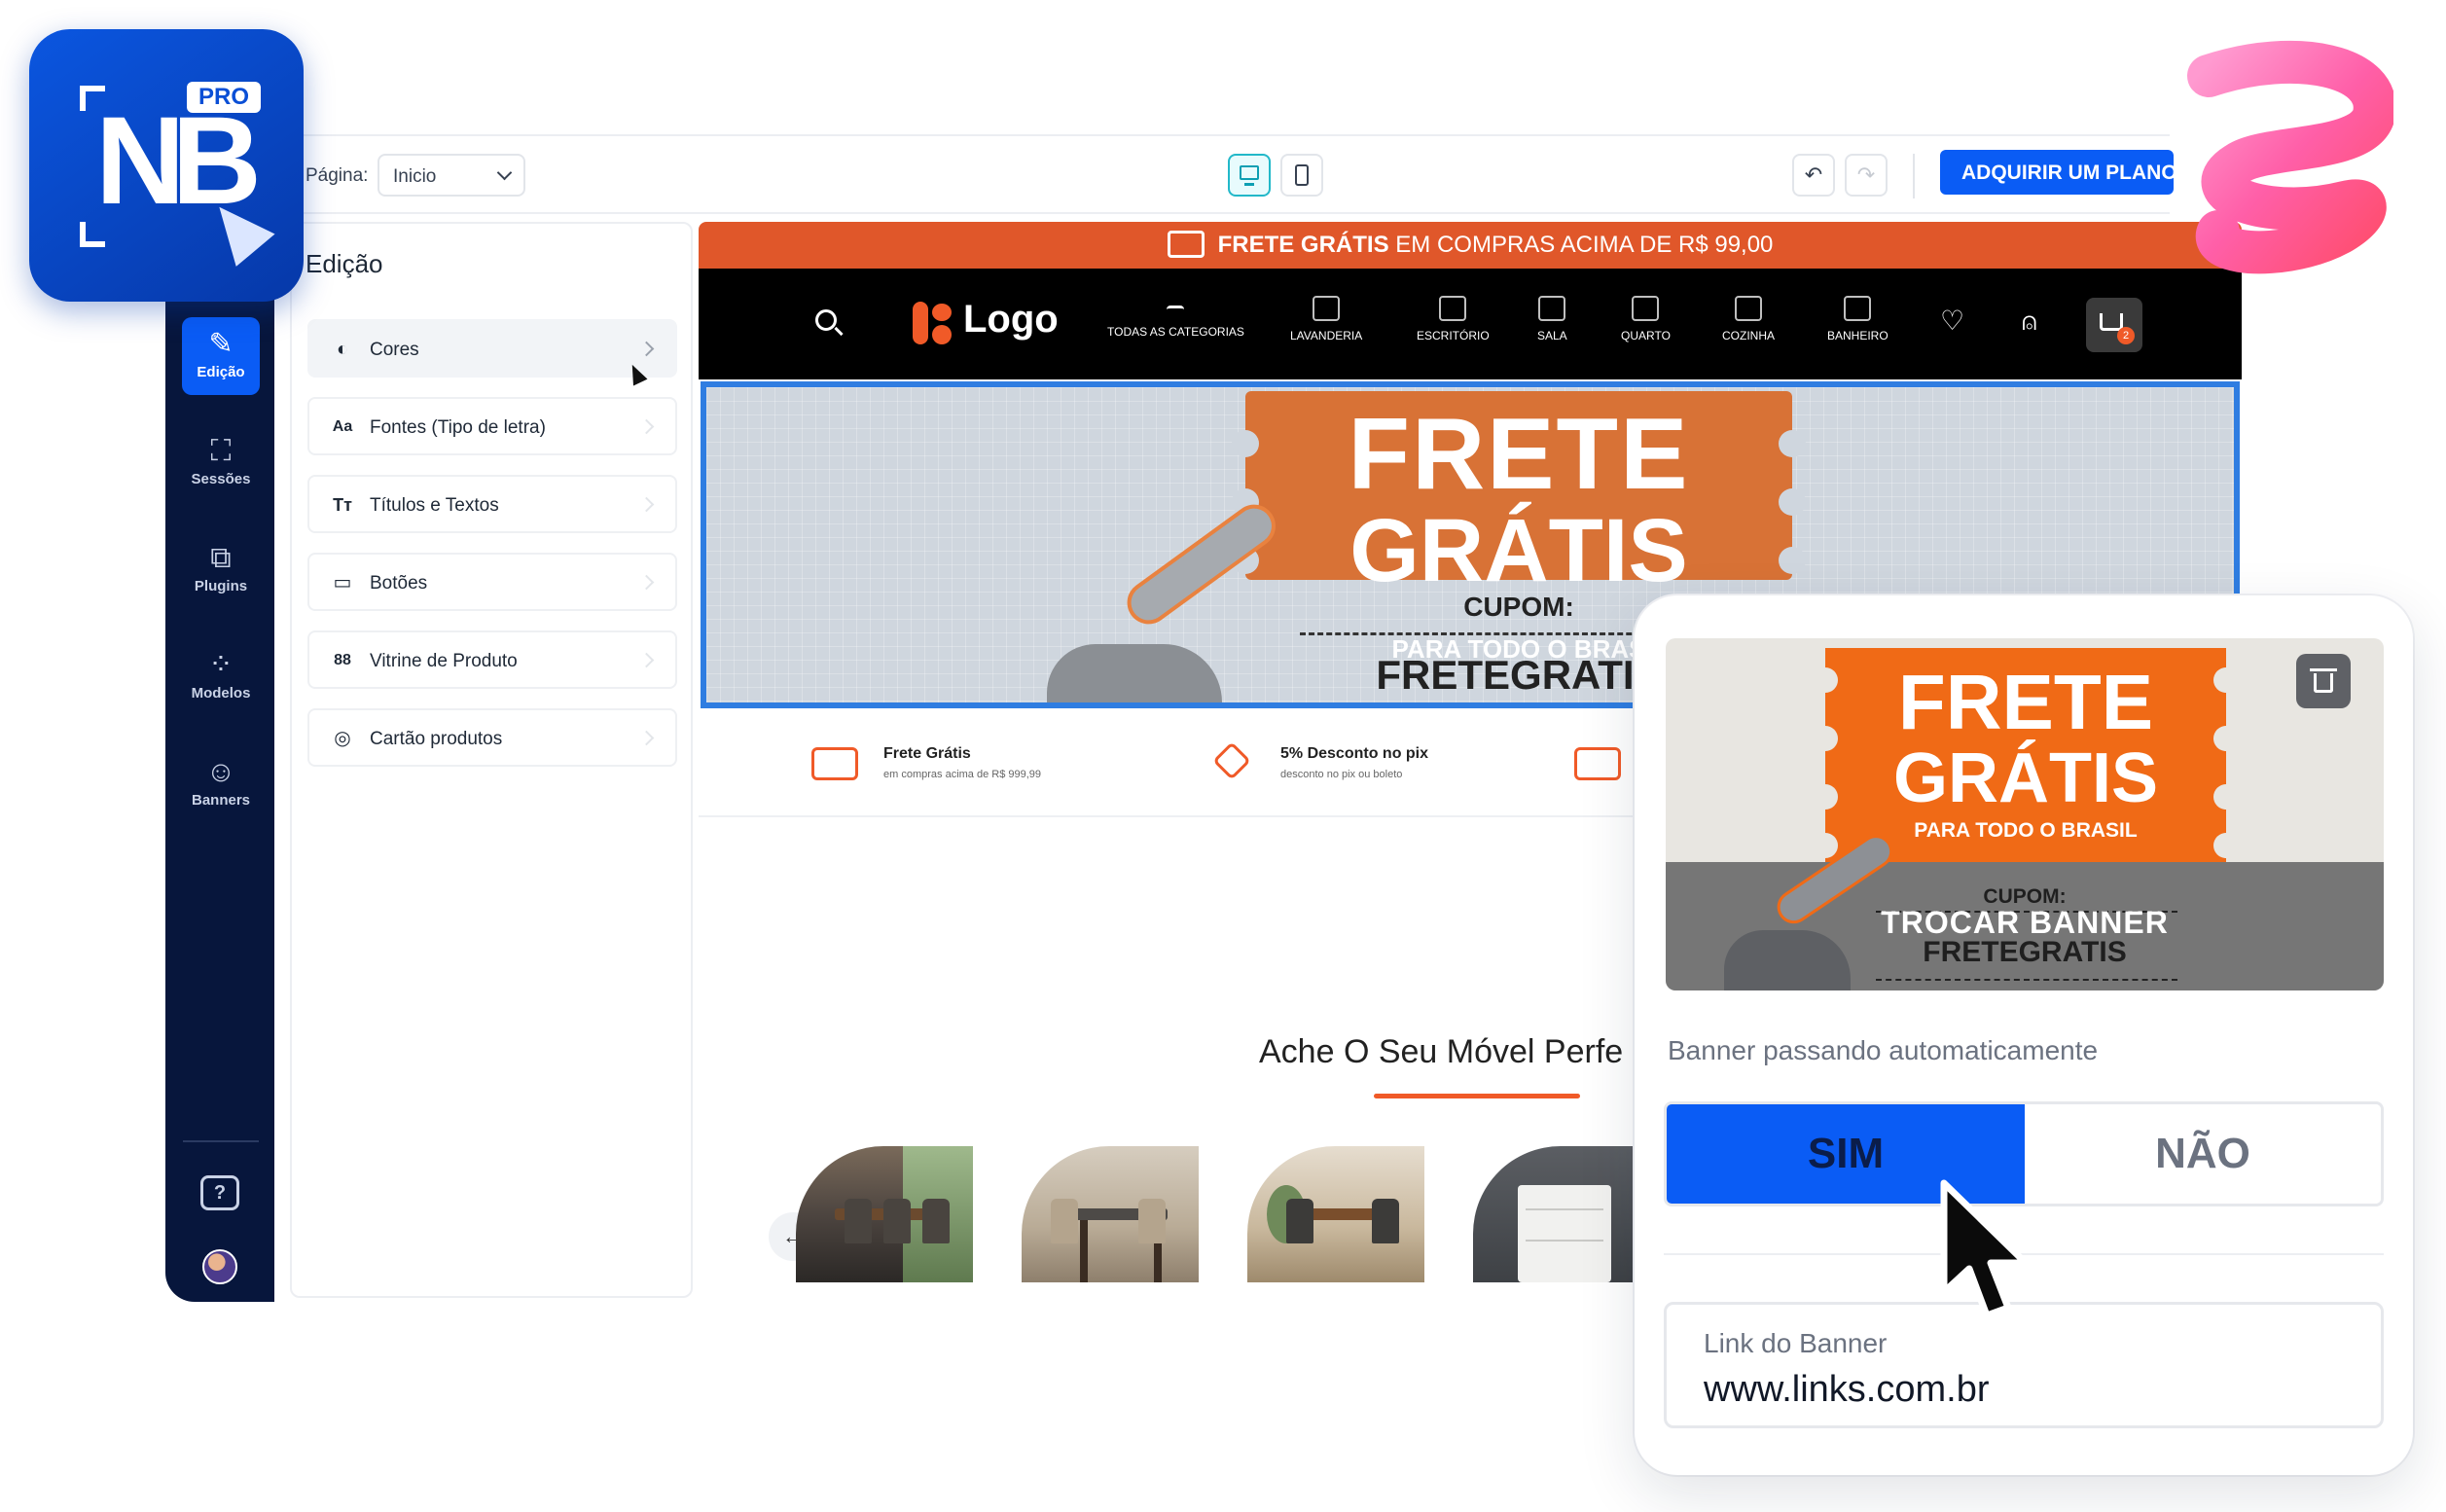 Image resolution: width=2446 pixels, height=1512 pixels. Describe the element at coordinates (1335, 1214) in the screenshot. I see `category-image-jantar` at that location.